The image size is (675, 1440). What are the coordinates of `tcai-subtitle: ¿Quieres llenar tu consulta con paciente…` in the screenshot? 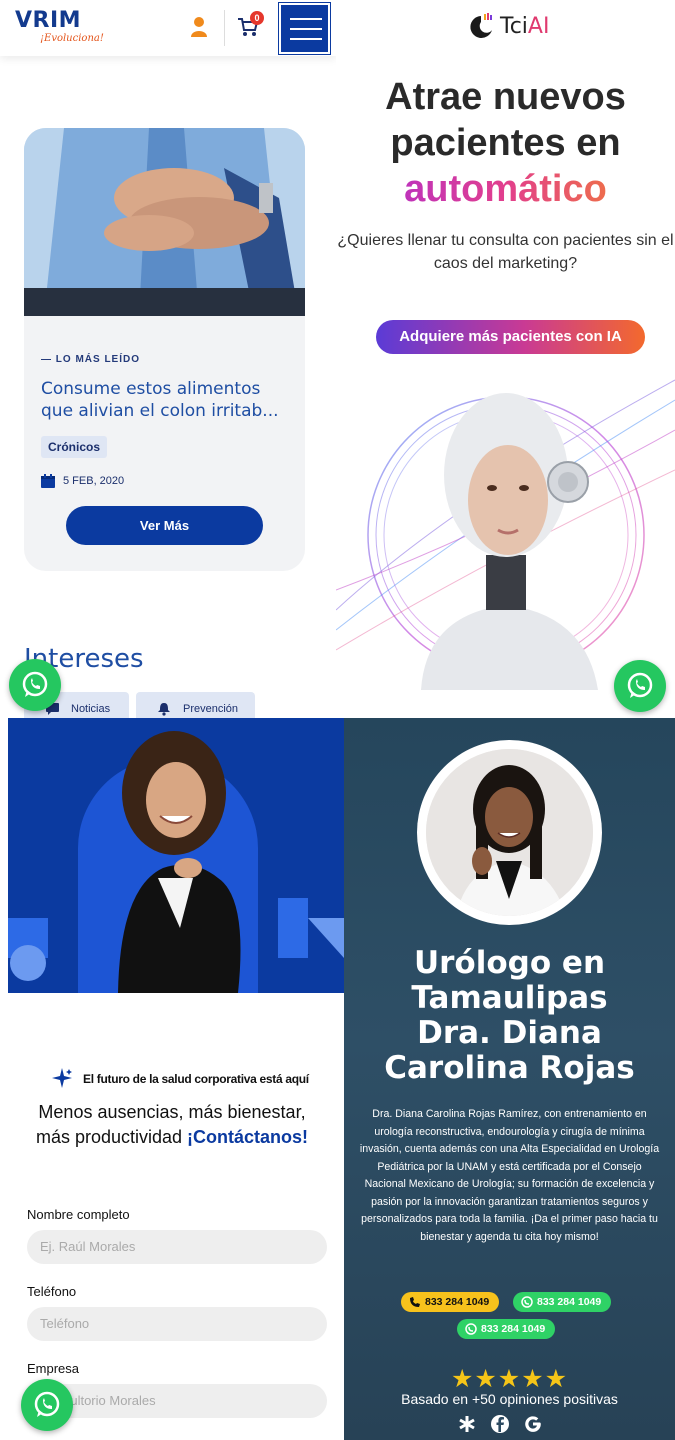 It's located at (505, 252).